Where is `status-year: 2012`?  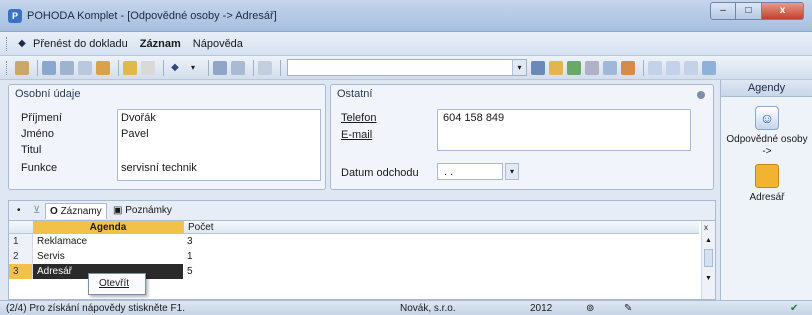 status-year: 2012 is located at coordinates (541, 308).